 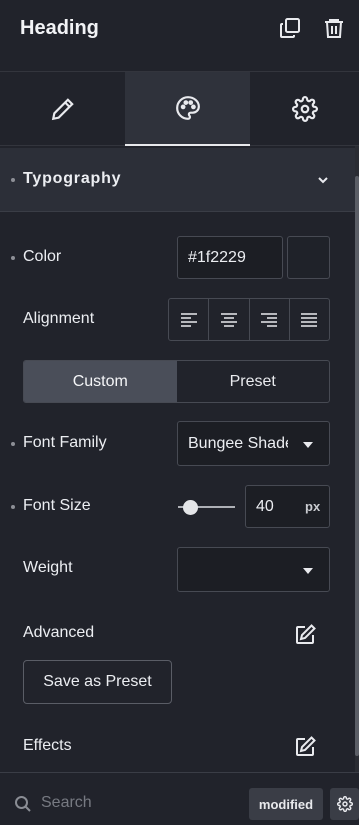 I want to click on modified-dot, so click(x=13, y=180).